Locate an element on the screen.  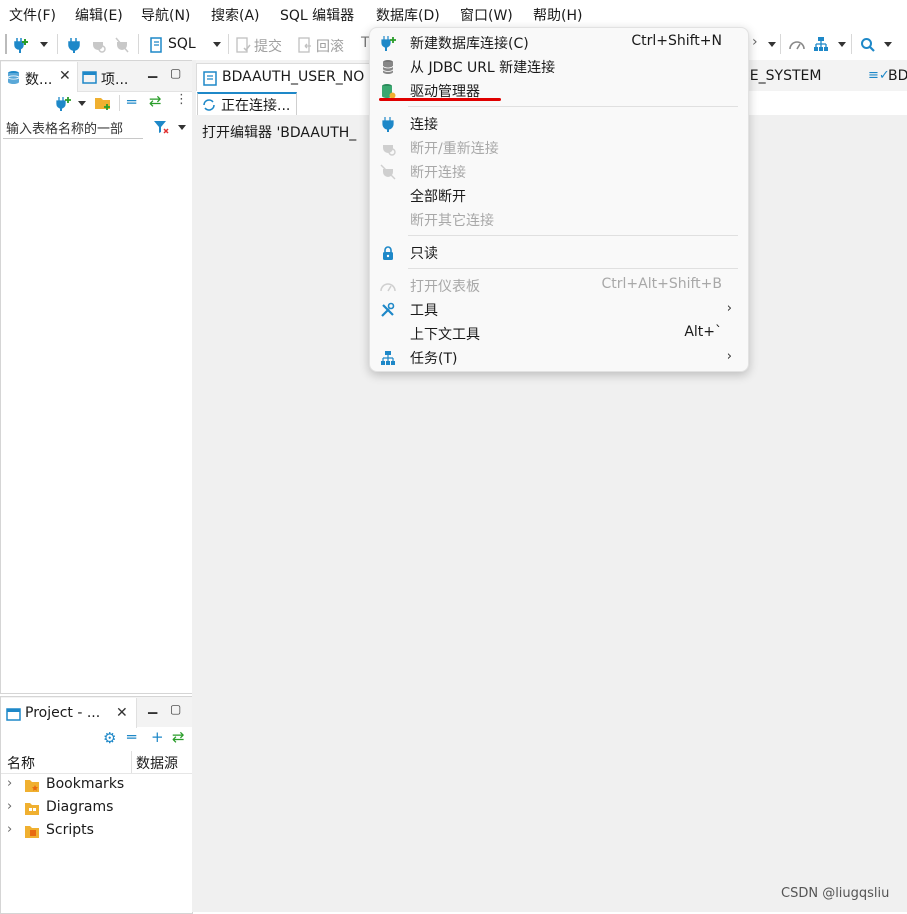
sash is located at coordinates (194, 486).